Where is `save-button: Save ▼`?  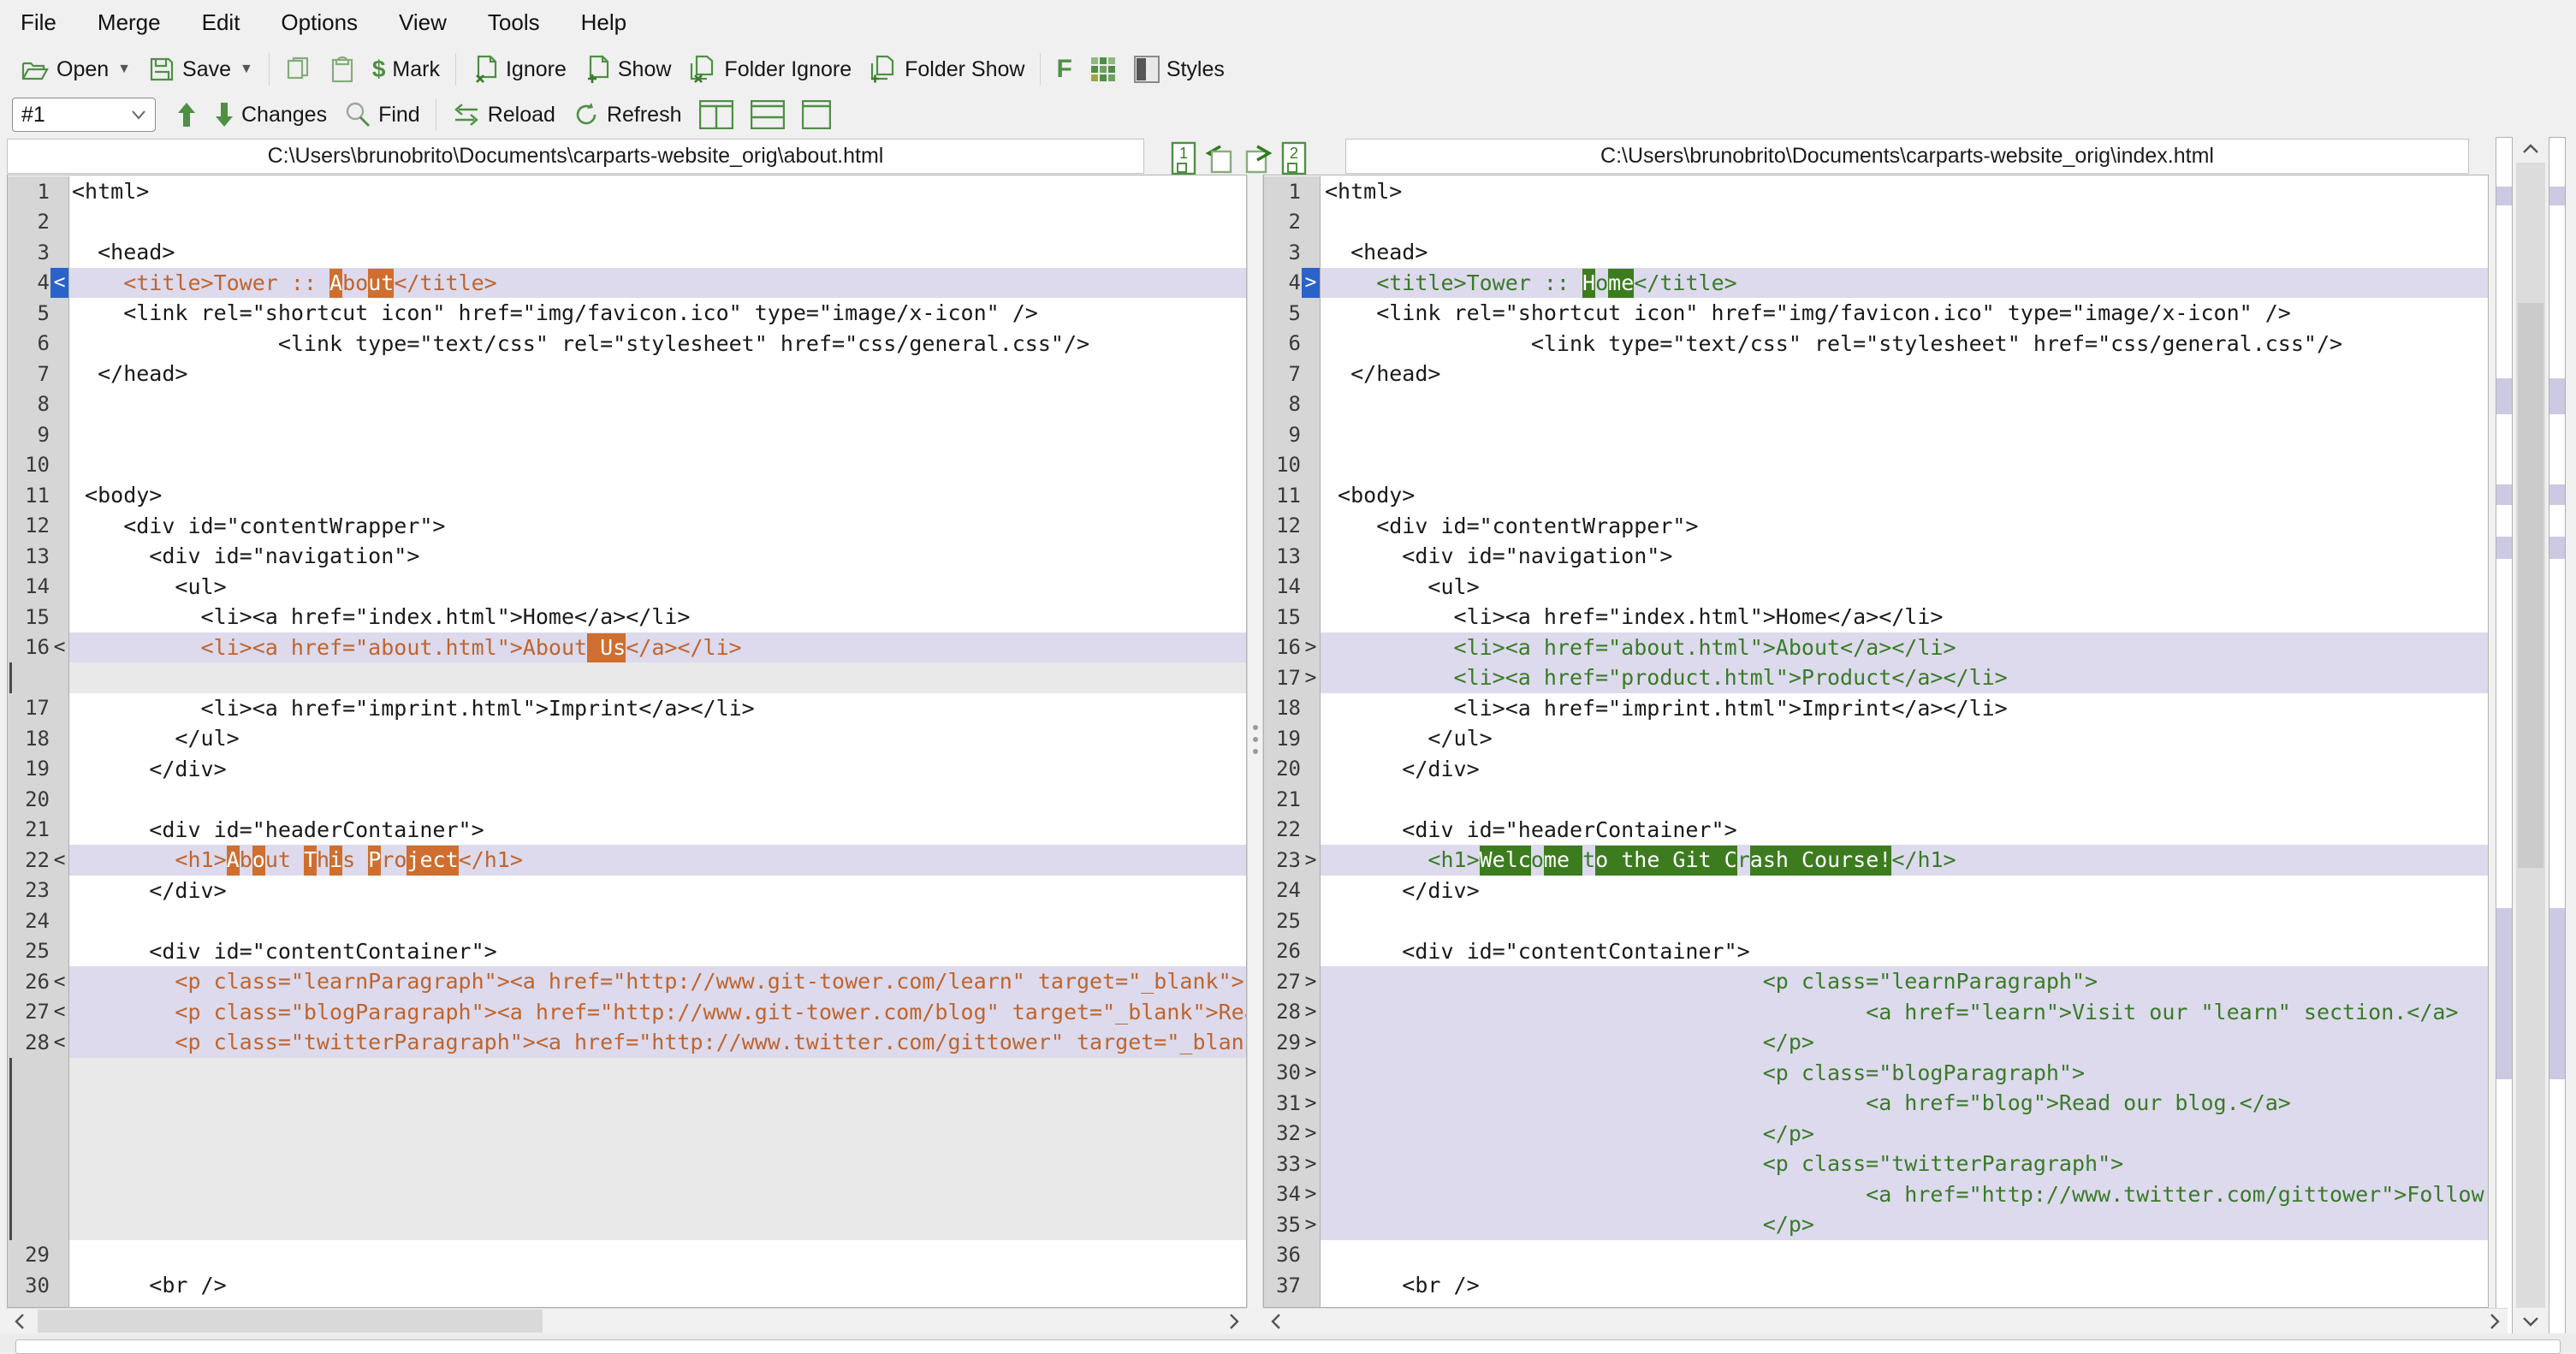 save-button: Save ▼ is located at coordinates (200, 69).